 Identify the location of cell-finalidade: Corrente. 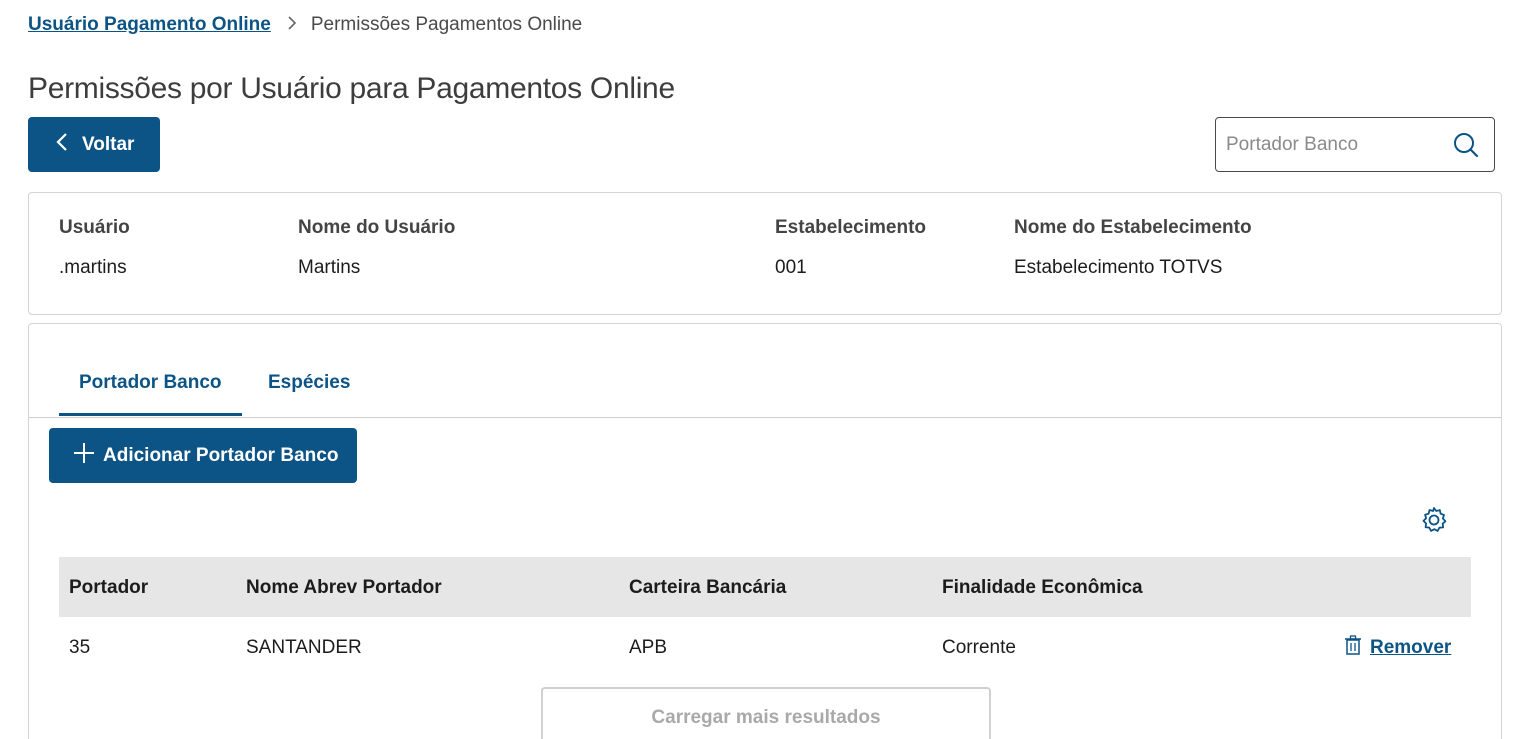
(979, 647).